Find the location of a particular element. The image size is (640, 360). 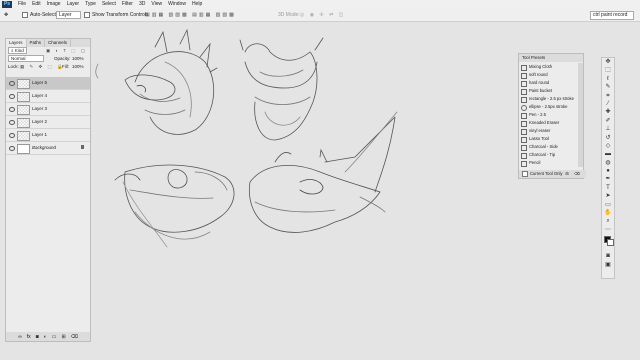

more-tools-icon: ⋯ is located at coordinates (608, 230).